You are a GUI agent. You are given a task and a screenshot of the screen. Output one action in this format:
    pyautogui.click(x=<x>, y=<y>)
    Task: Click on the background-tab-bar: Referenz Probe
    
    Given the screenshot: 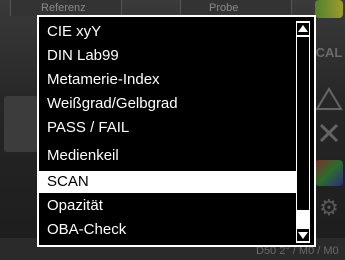 What is the action you would take?
    pyautogui.click(x=172, y=8)
    